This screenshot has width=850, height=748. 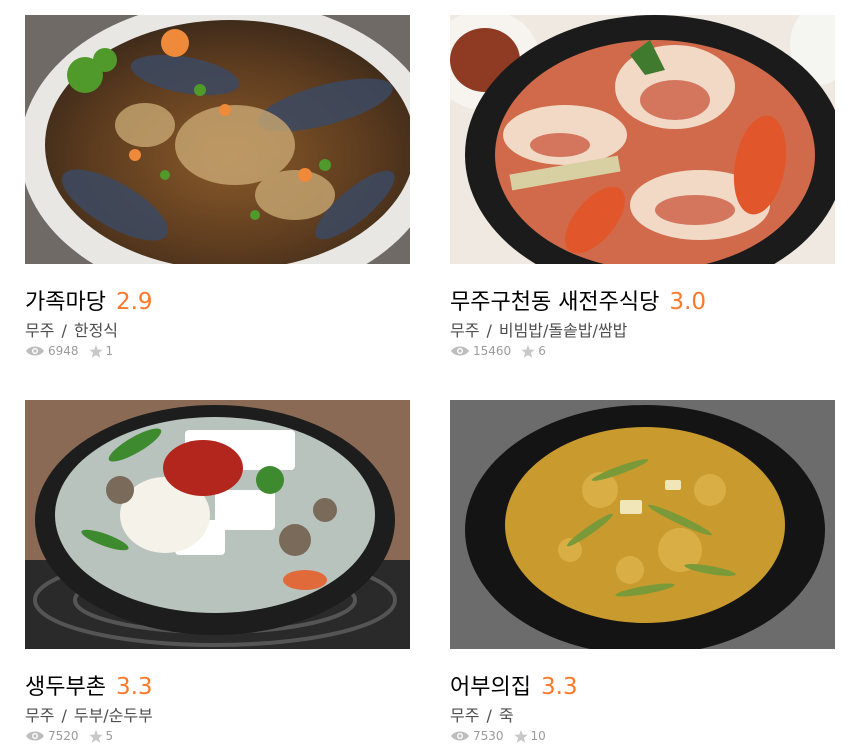 What do you see at coordinates (109, 736) in the screenshot?
I see `review-count: 5` at bounding box center [109, 736].